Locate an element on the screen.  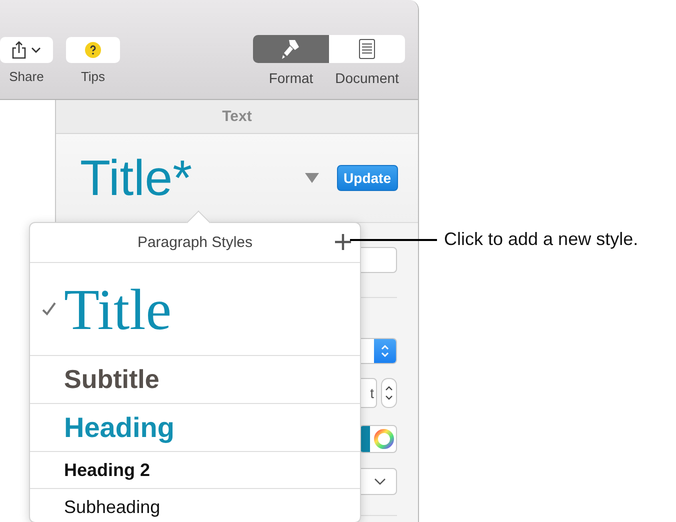
help-icon is located at coordinates (93, 50).